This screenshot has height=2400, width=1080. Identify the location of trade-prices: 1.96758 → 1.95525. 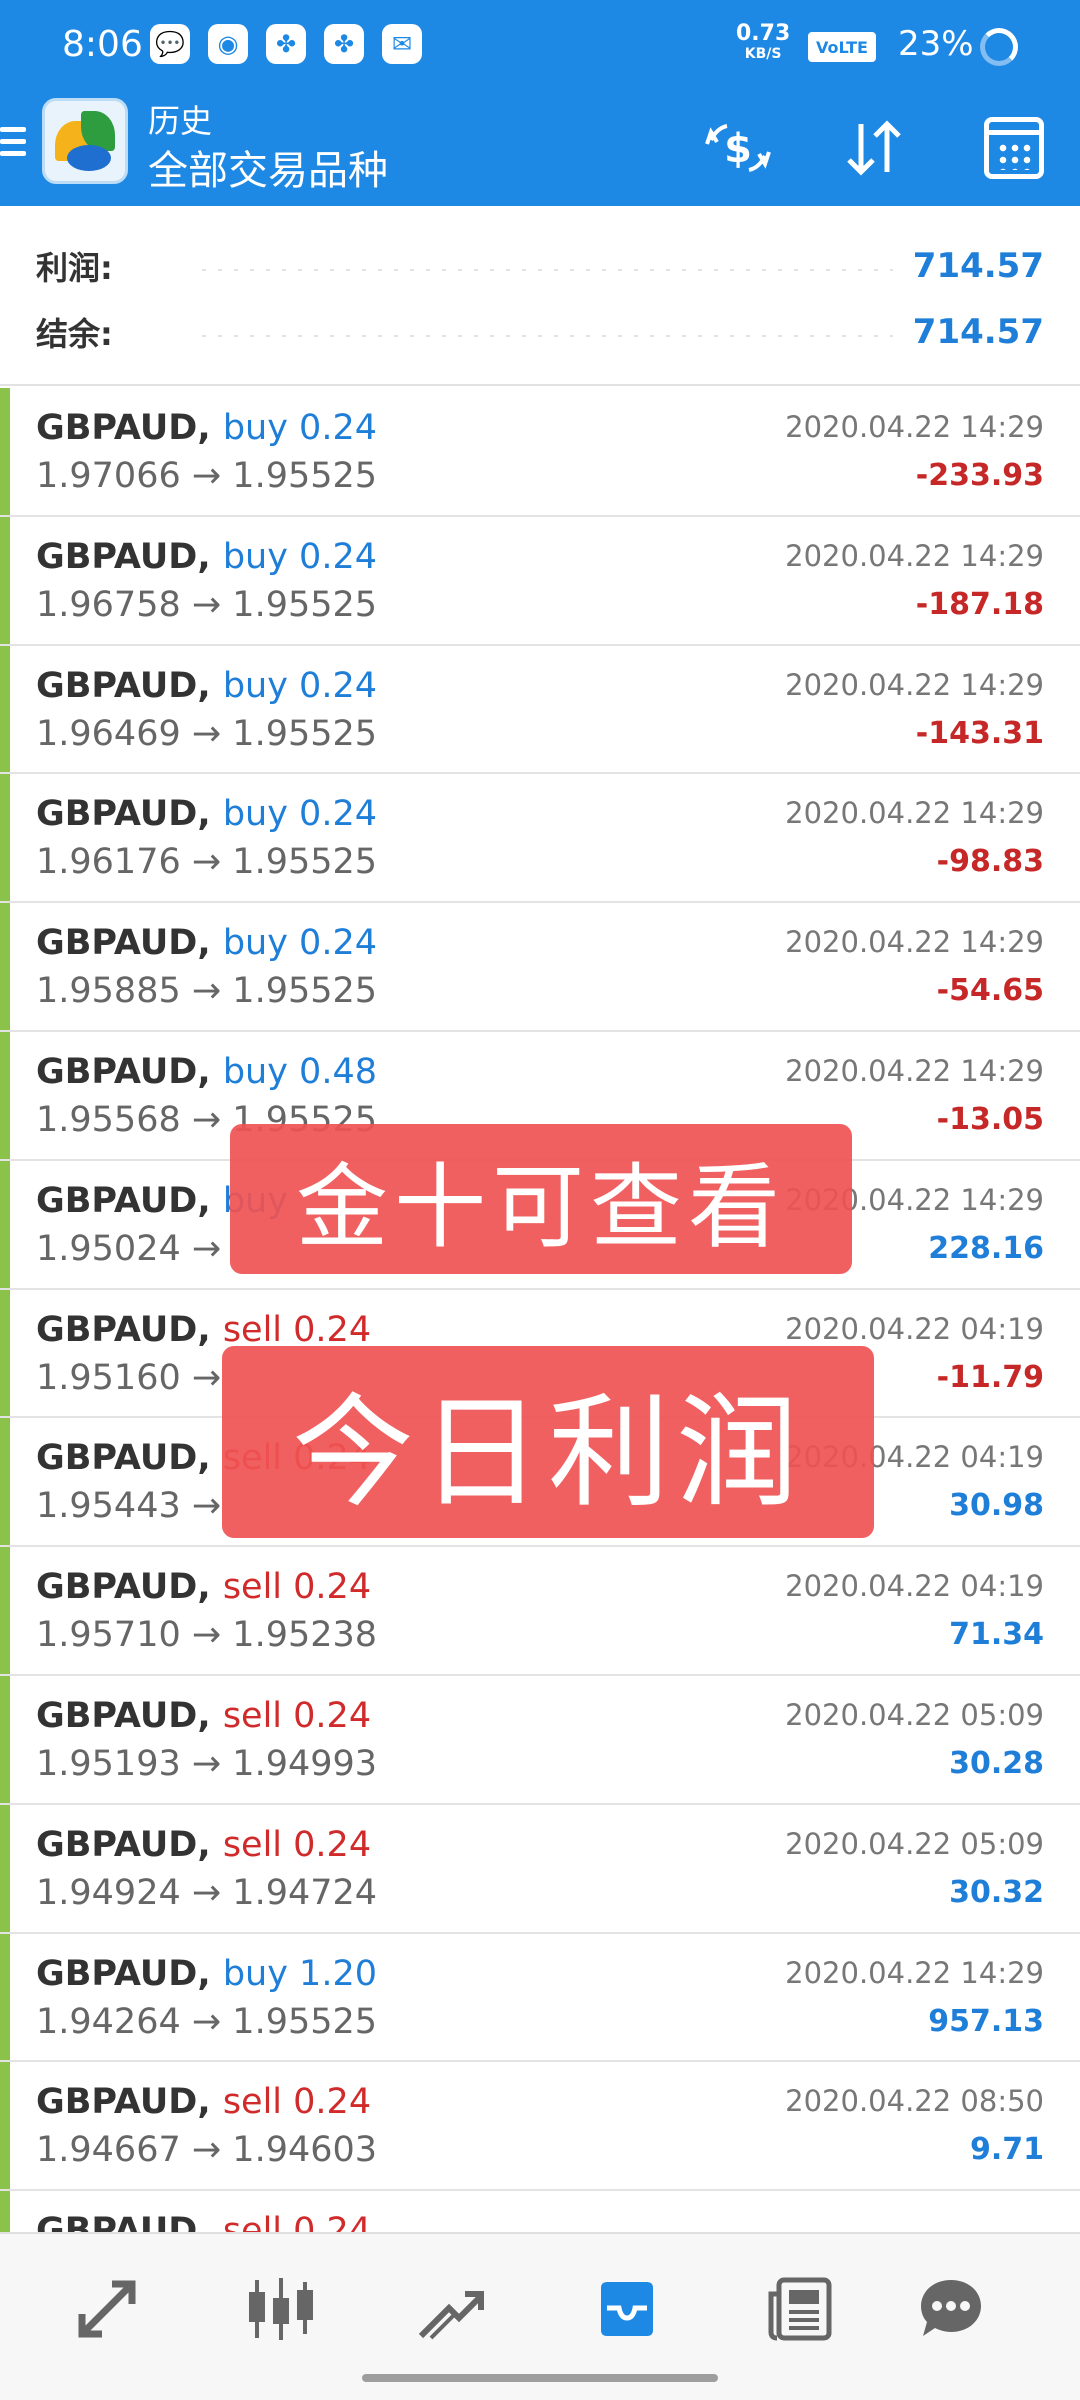
(207, 604).